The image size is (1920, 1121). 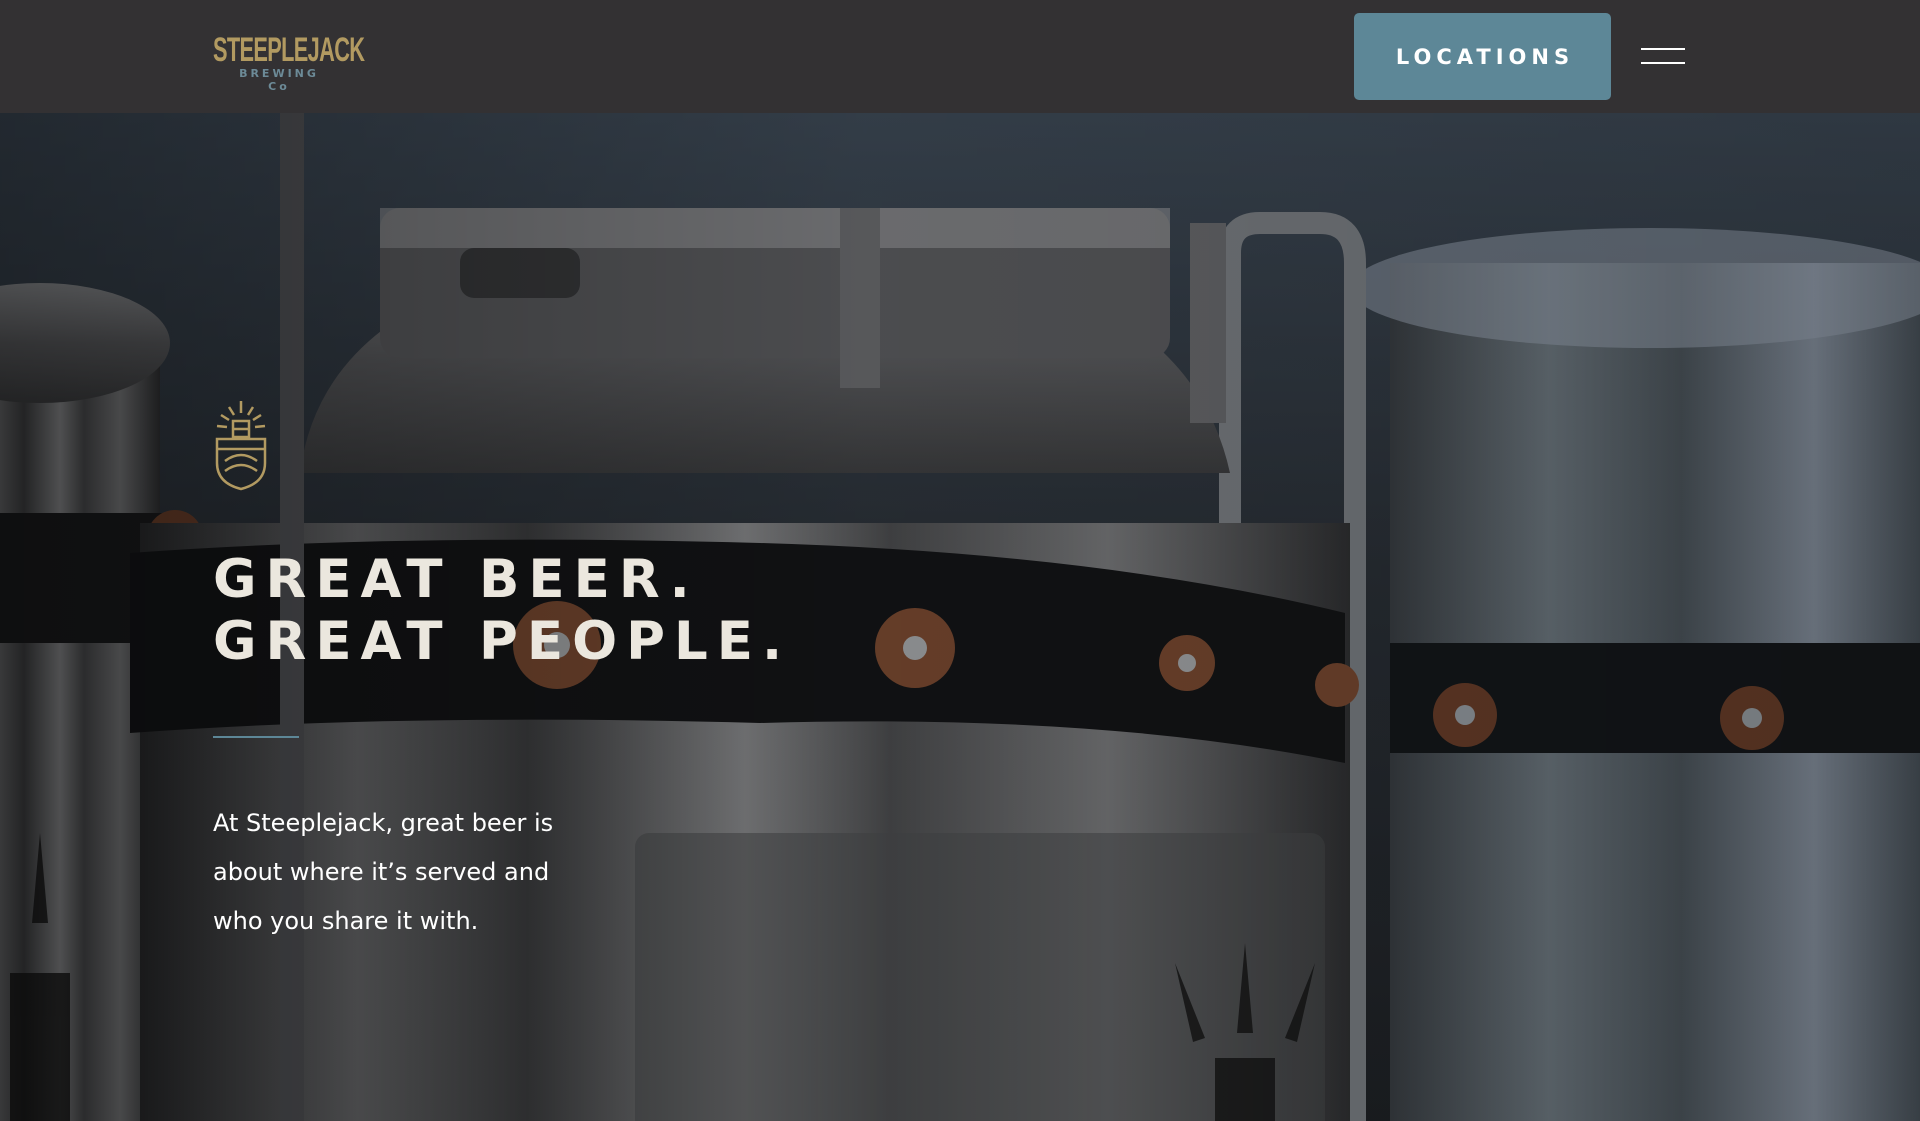 What do you see at coordinates (346, 921) in the screenshot?
I see `intro-line-3: who you share it with.` at bounding box center [346, 921].